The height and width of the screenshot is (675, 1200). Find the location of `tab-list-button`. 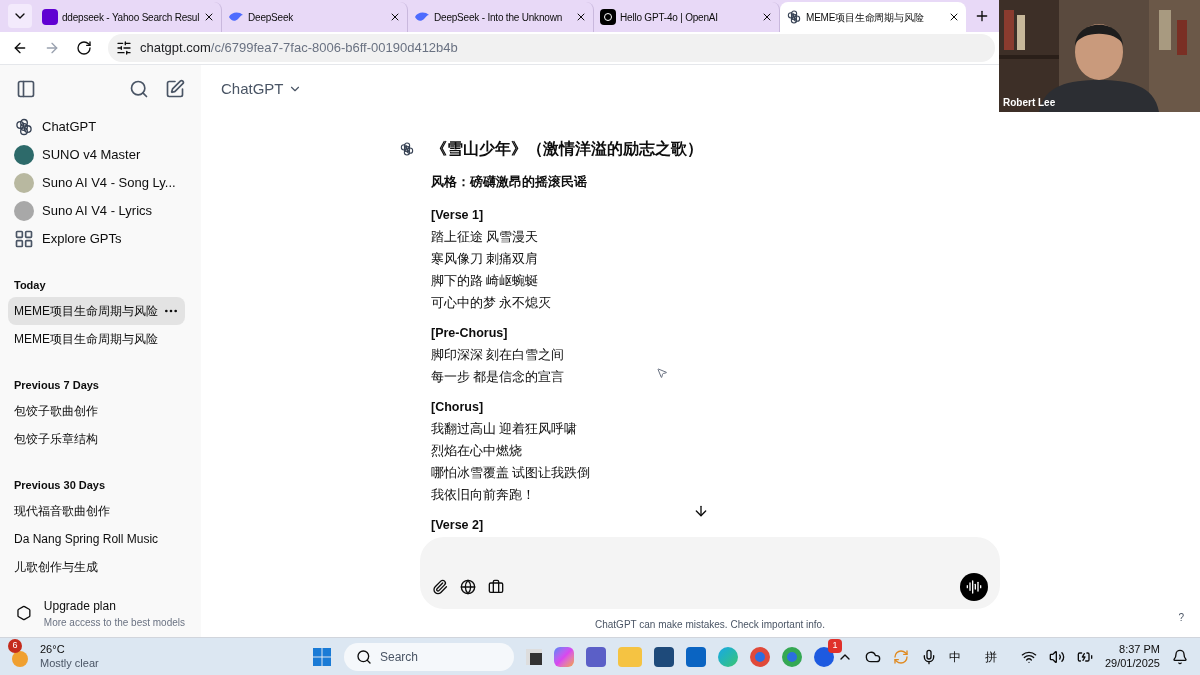

tab-list-button is located at coordinates (20, 16).